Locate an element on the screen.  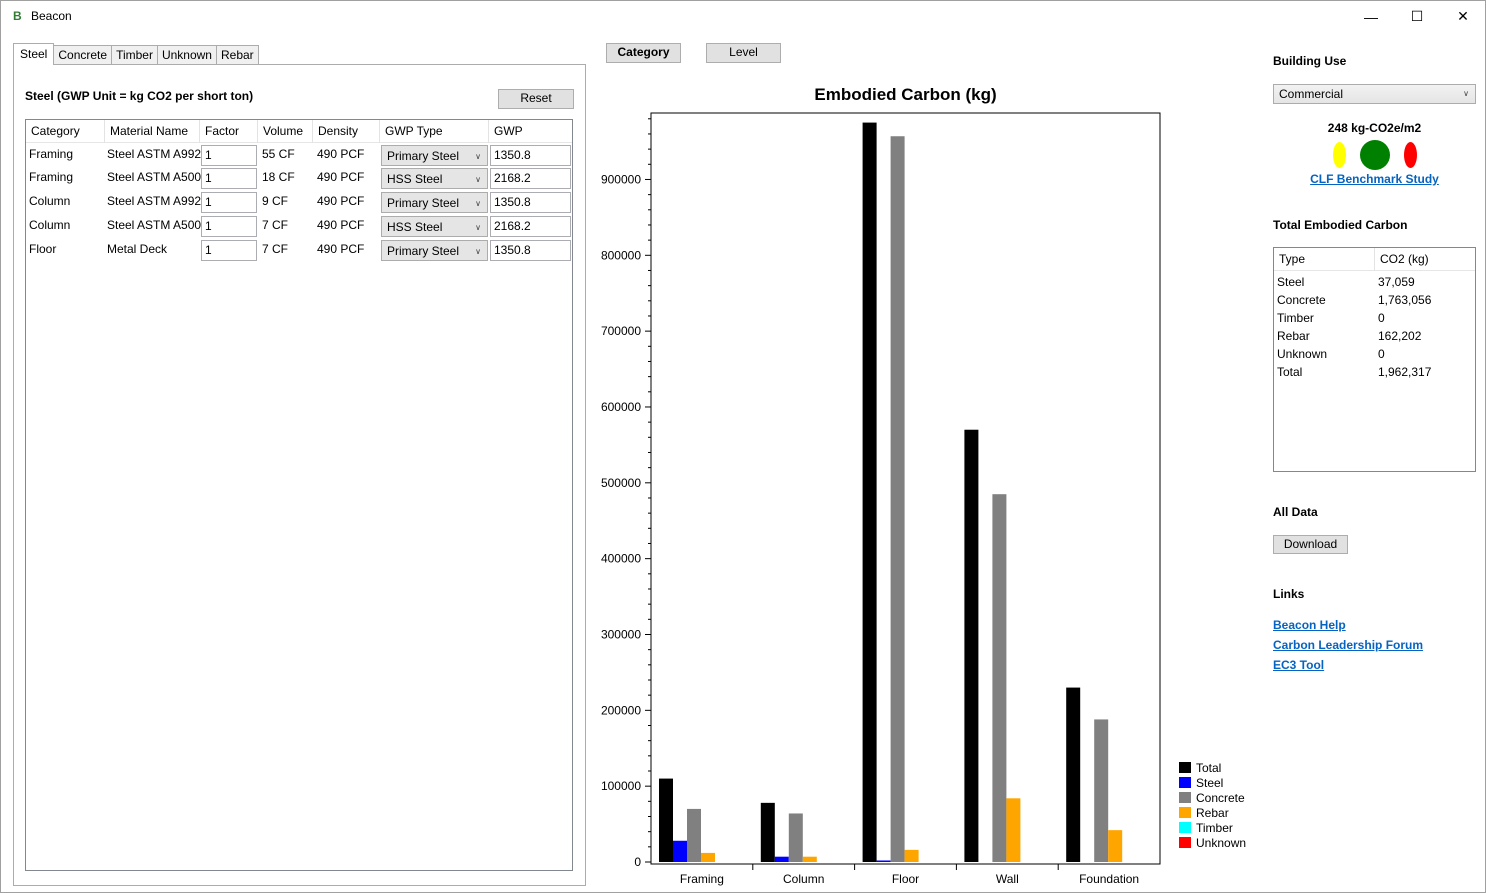
bar-rebar-wall is located at coordinates (1013, 830).